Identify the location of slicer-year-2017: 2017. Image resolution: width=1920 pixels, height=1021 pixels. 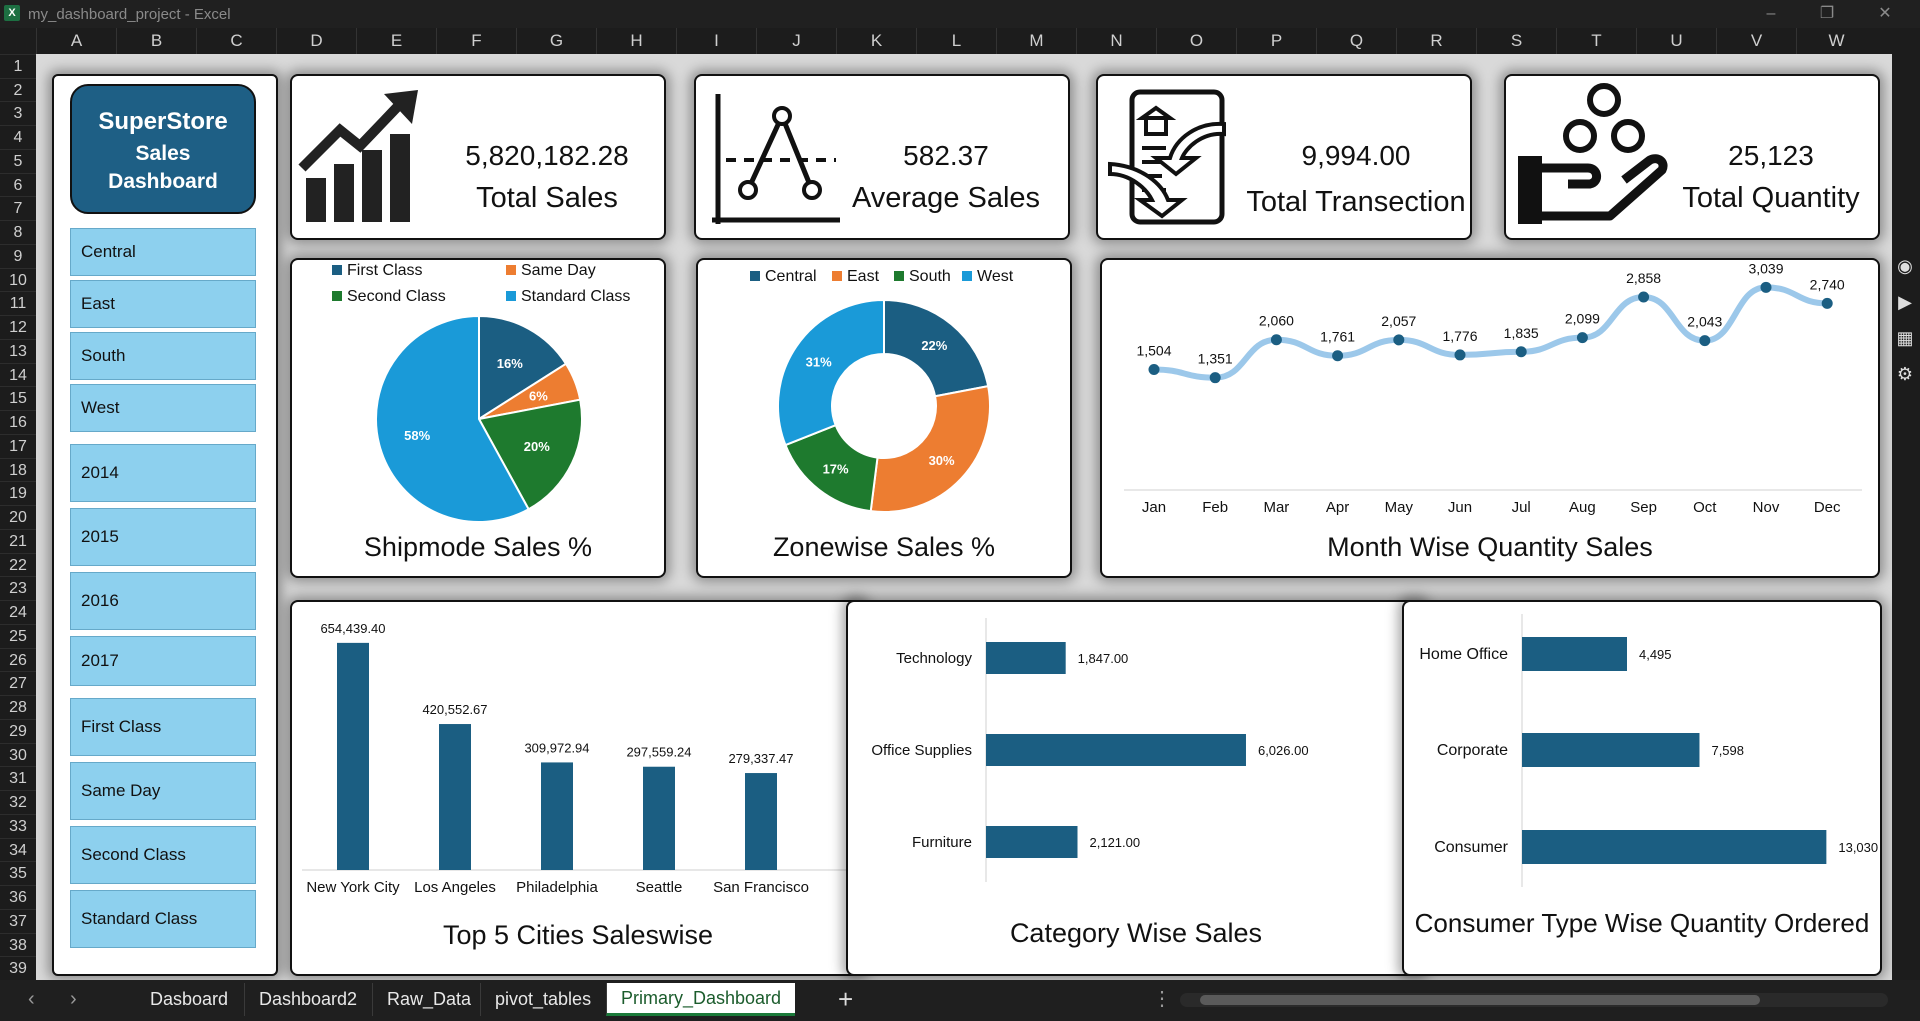
(163, 661).